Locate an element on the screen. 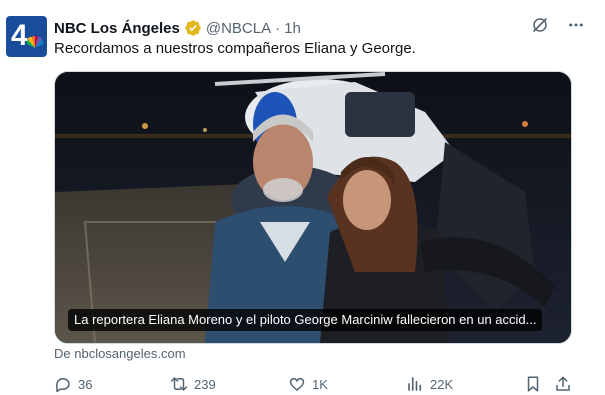 The height and width of the screenshot is (395, 605). tweet-actions-bar: 36 239 1K 22K is located at coordinates (314, 385).